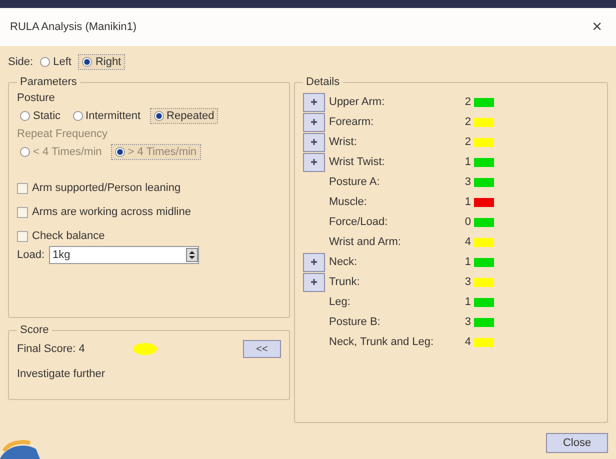  Describe the element at coordinates (192, 255) in the screenshot. I see `spinner-icon` at that location.